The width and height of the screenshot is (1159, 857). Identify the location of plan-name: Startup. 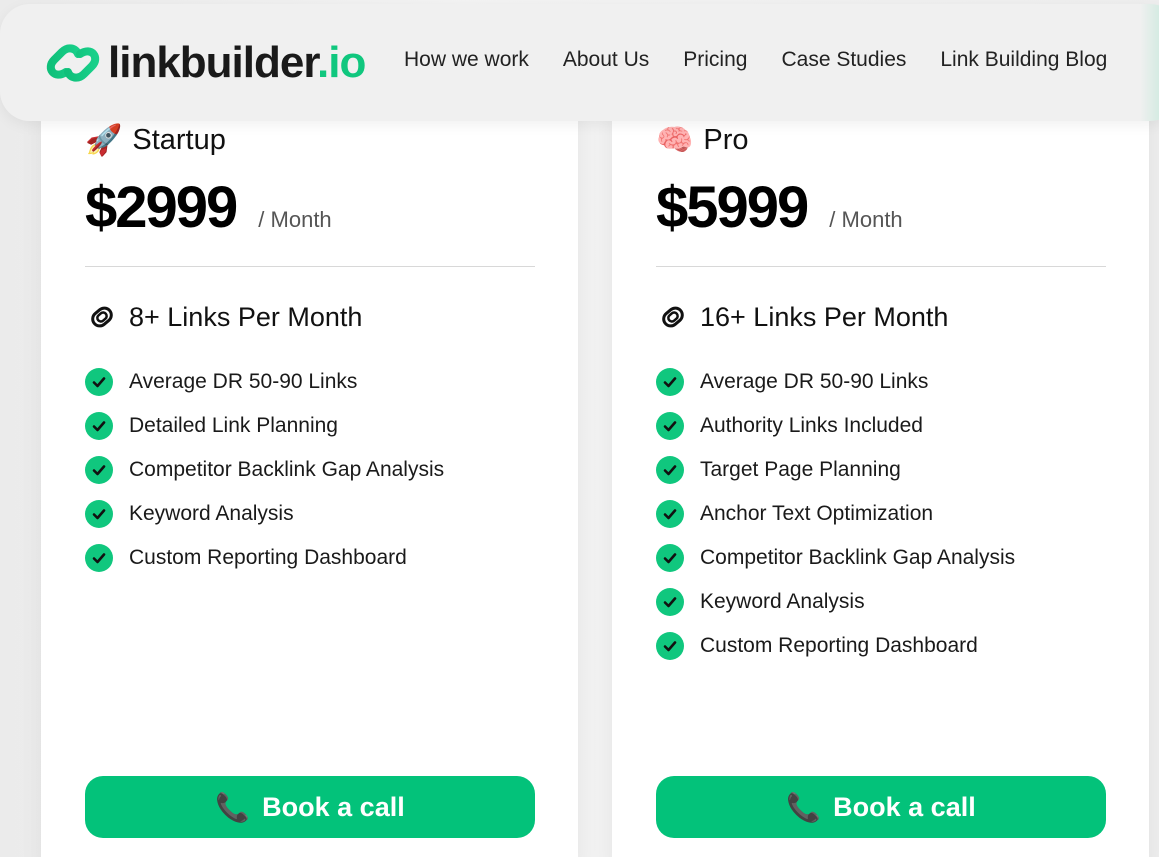
(179, 140).